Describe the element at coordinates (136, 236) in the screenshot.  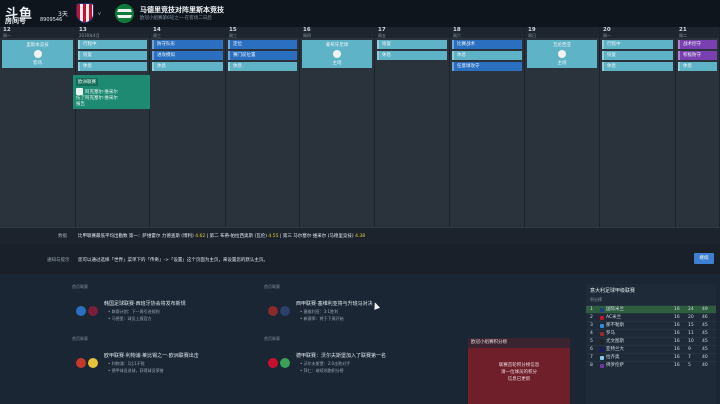
I see `stats-part-1: 比甲联赛最低平均出勤数 第一：萨维霍尔 力德查斯 (博利)` at that location.